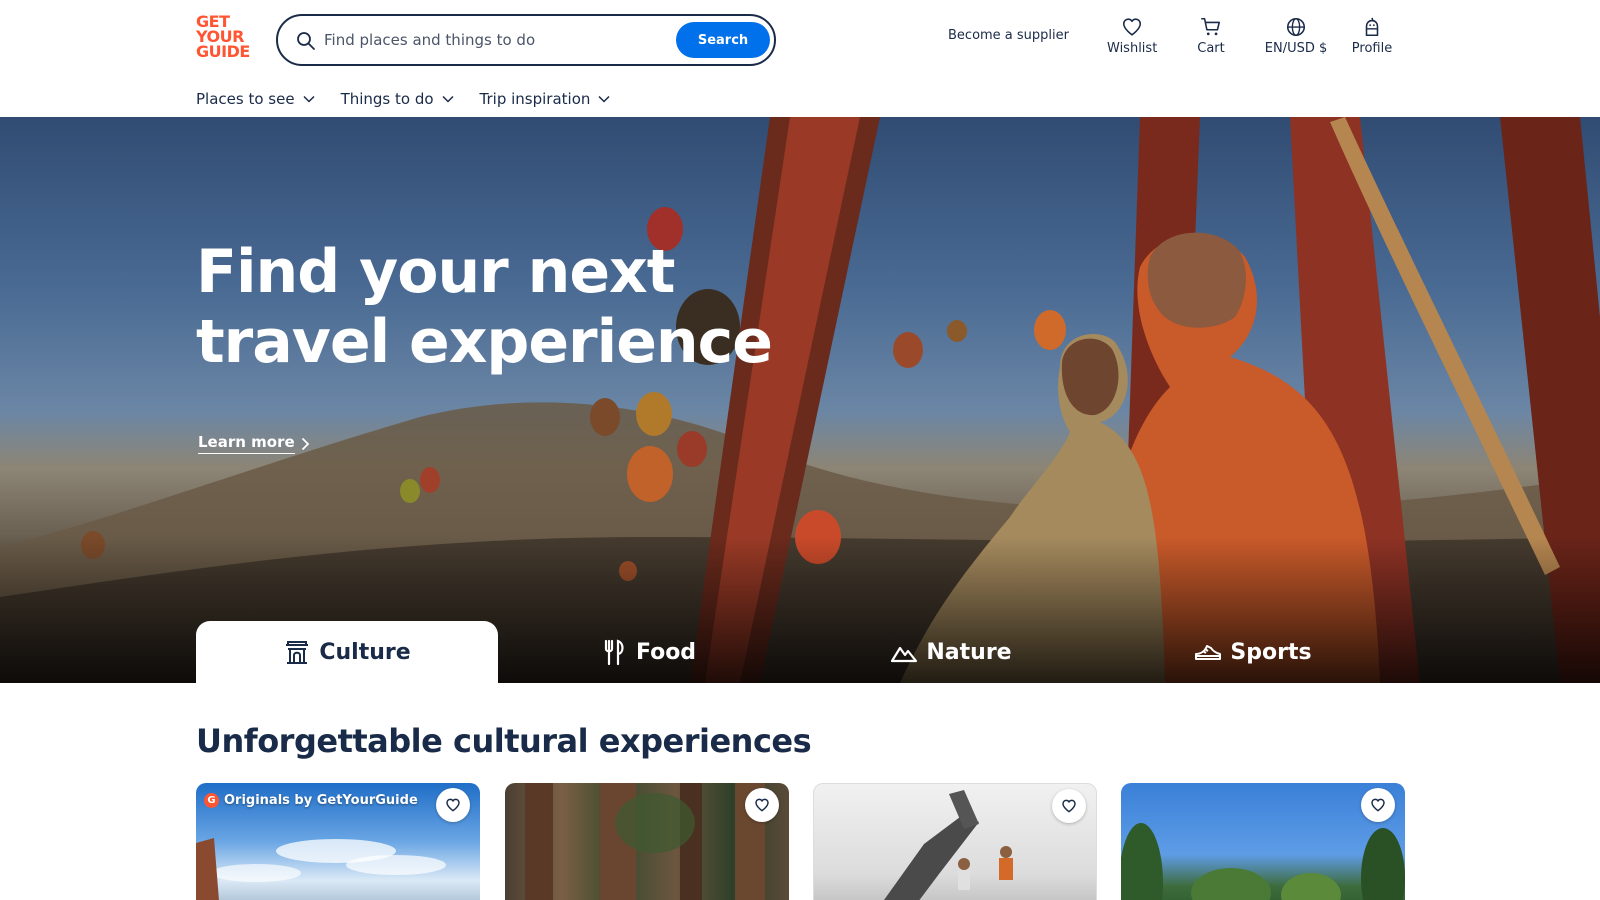 Image resolution: width=1600 pixels, height=900 pixels. I want to click on hero-title: Find your next travel experience, so click(484, 307).